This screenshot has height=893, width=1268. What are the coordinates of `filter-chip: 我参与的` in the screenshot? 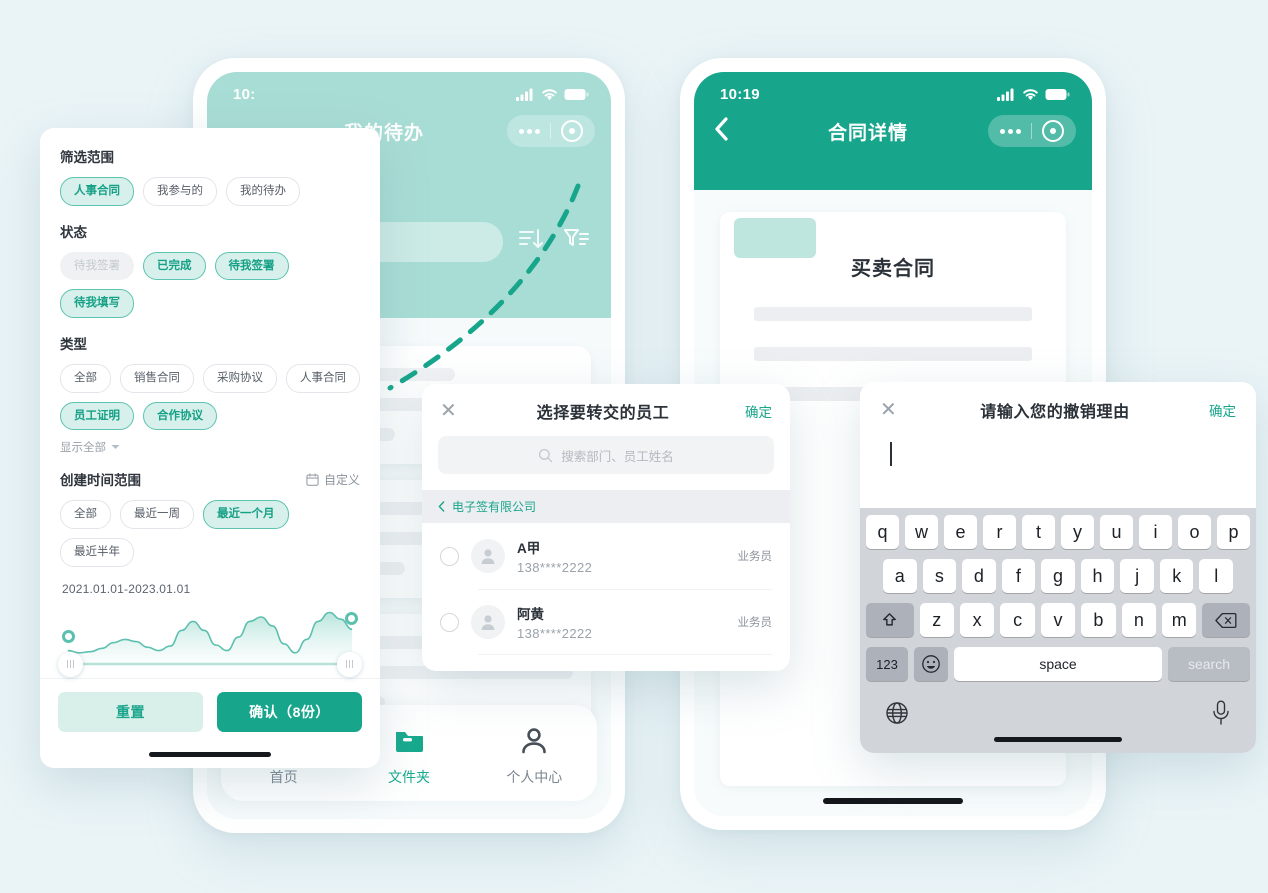 It's located at (180, 191).